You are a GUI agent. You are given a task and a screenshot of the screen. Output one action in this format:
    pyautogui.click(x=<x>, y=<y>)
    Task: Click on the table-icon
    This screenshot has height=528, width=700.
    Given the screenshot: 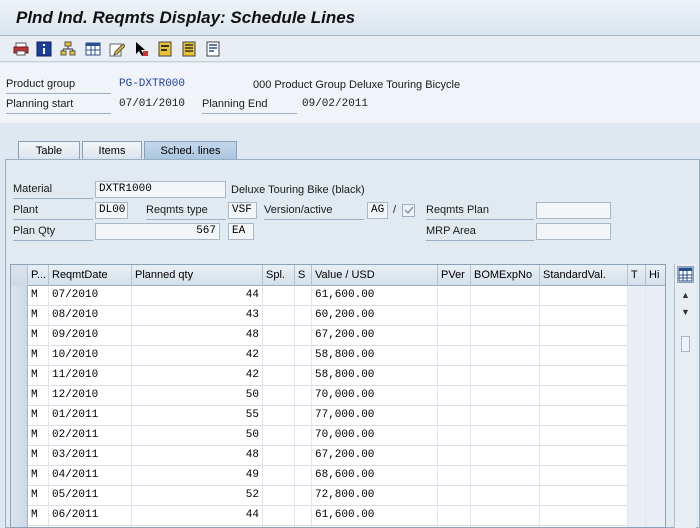 What is the action you would take?
    pyautogui.click(x=93, y=49)
    